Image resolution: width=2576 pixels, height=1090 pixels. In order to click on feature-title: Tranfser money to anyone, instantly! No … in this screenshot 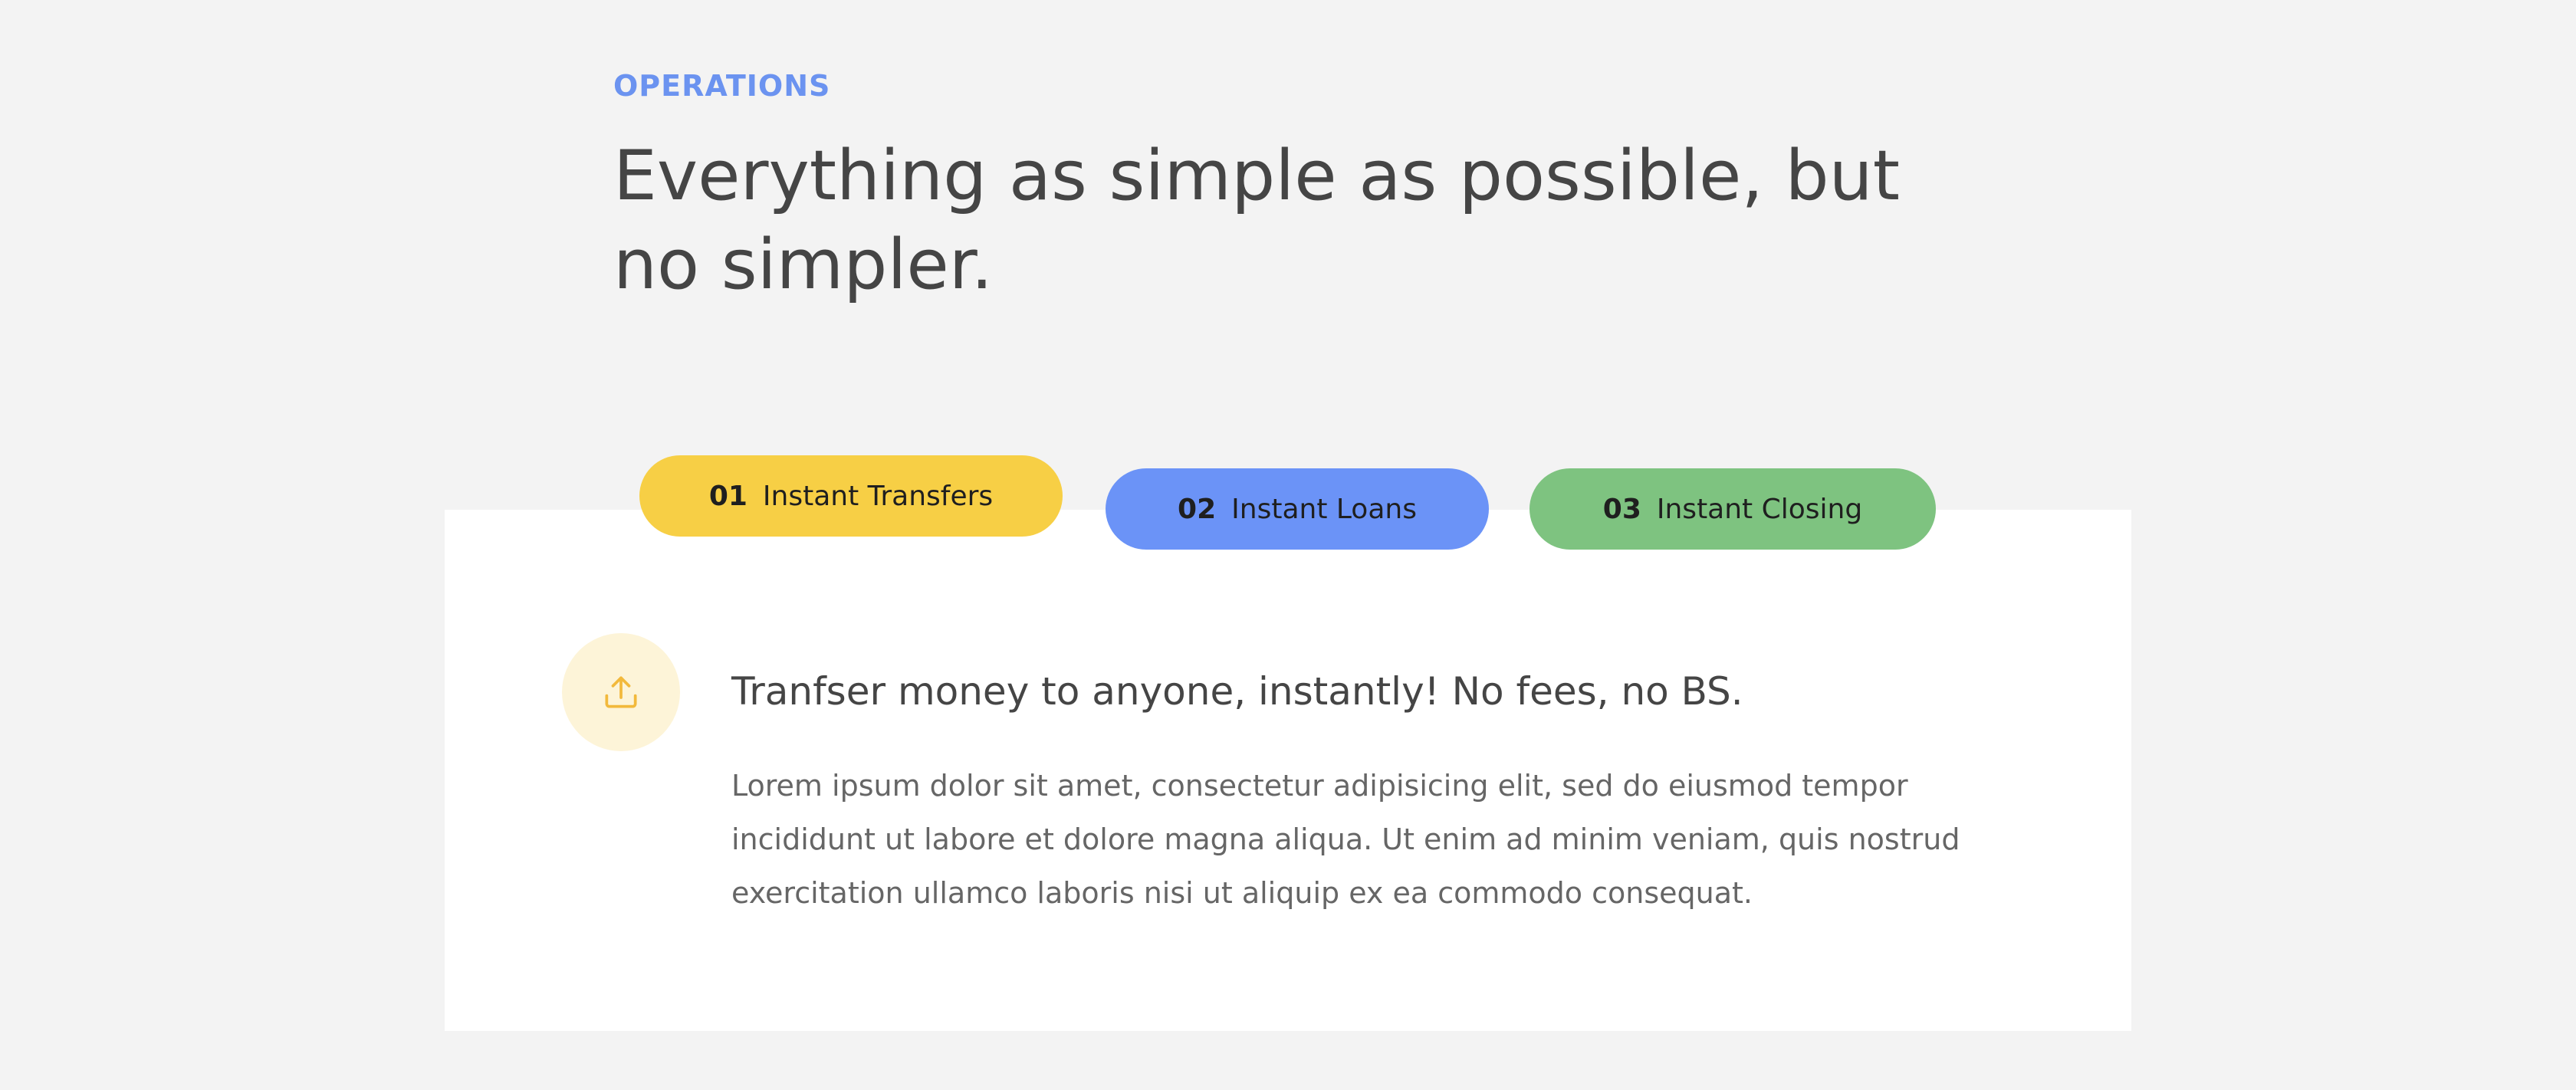, I will do `click(1237, 691)`.